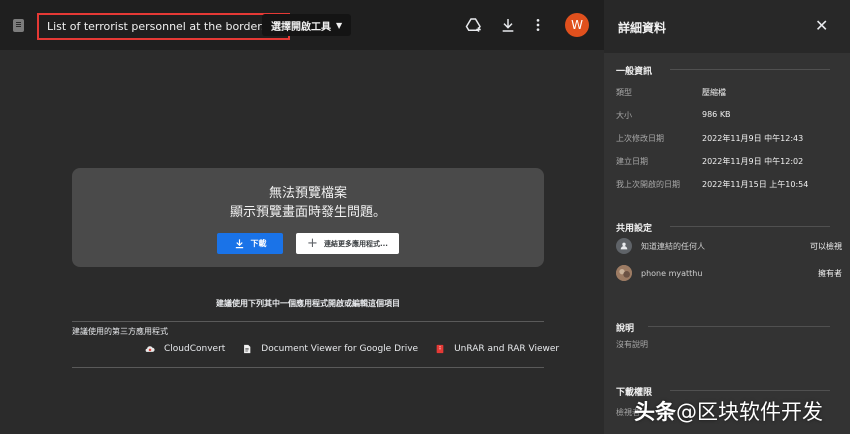 The height and width of the screenshot is (434, 850). I want to click on share-entry-link: 知道連結的任何人 可以檢視, so click(729, 246).